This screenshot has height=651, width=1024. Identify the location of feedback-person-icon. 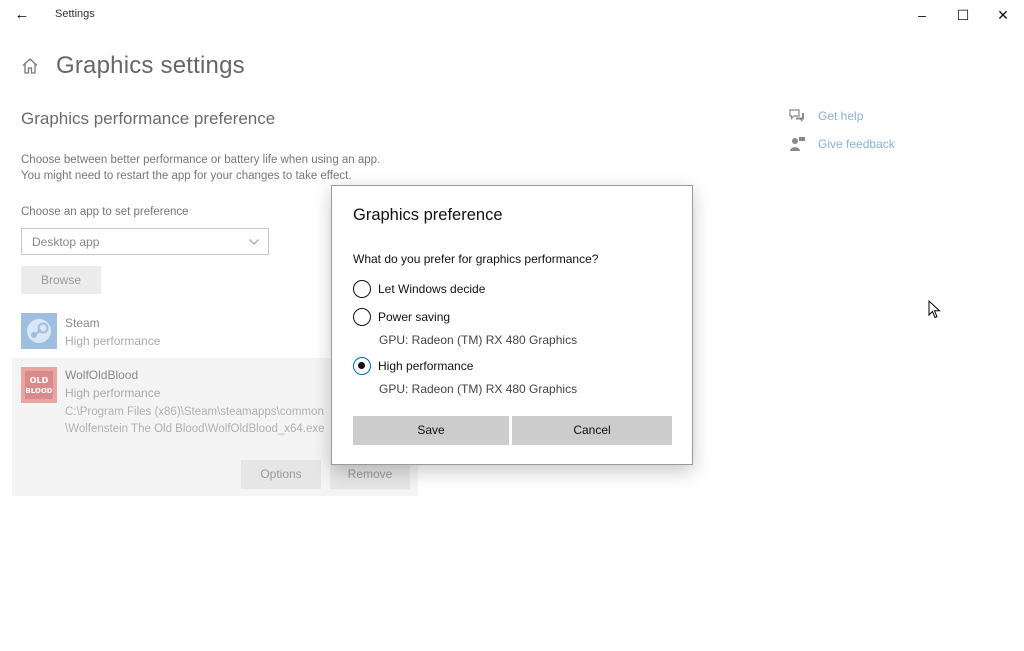
(797, 144).